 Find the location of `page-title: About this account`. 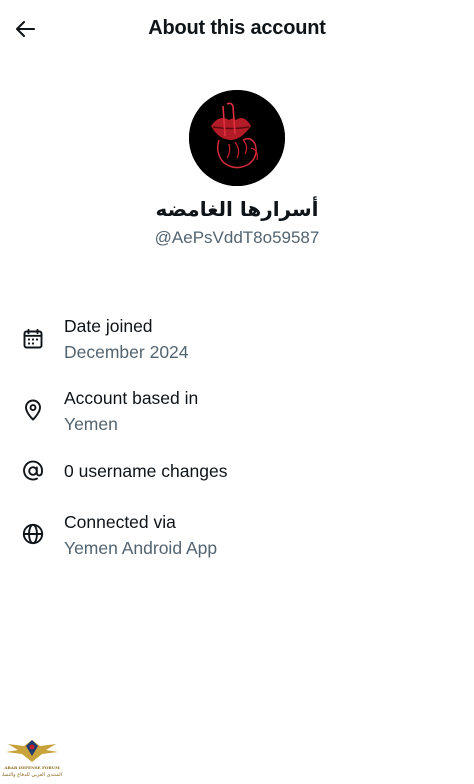

page-title: About this account is located at coordinates (237, 28).